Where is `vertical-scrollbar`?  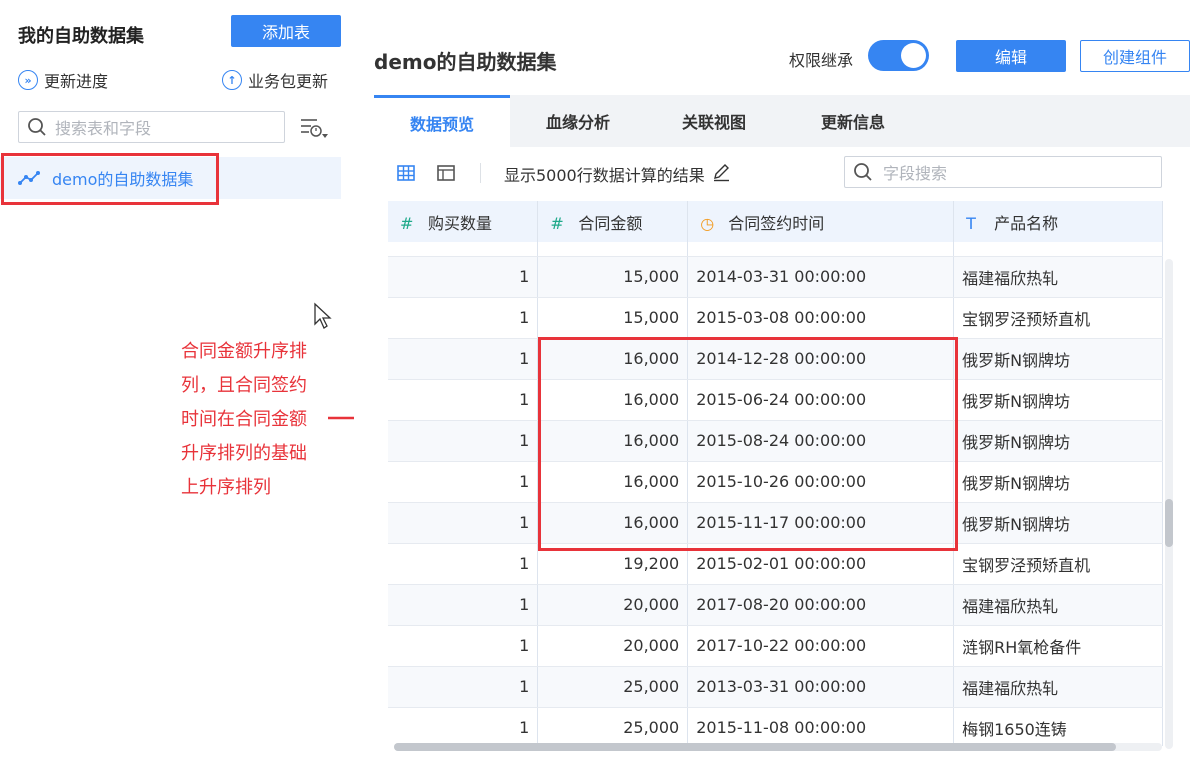
vertical-scrollbar is located at coordinates (1169, 504).